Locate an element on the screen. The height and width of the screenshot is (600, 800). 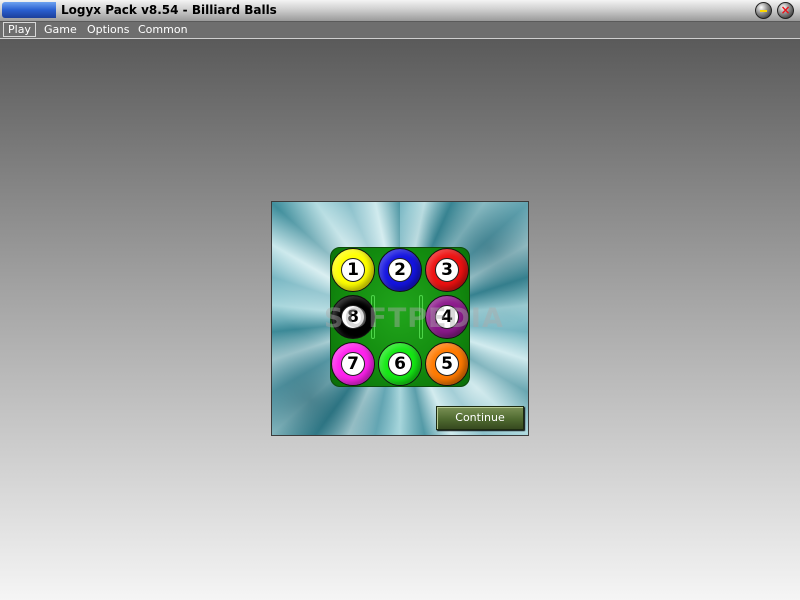
billiard-ball: 1 is located at coordinates (353, 270).